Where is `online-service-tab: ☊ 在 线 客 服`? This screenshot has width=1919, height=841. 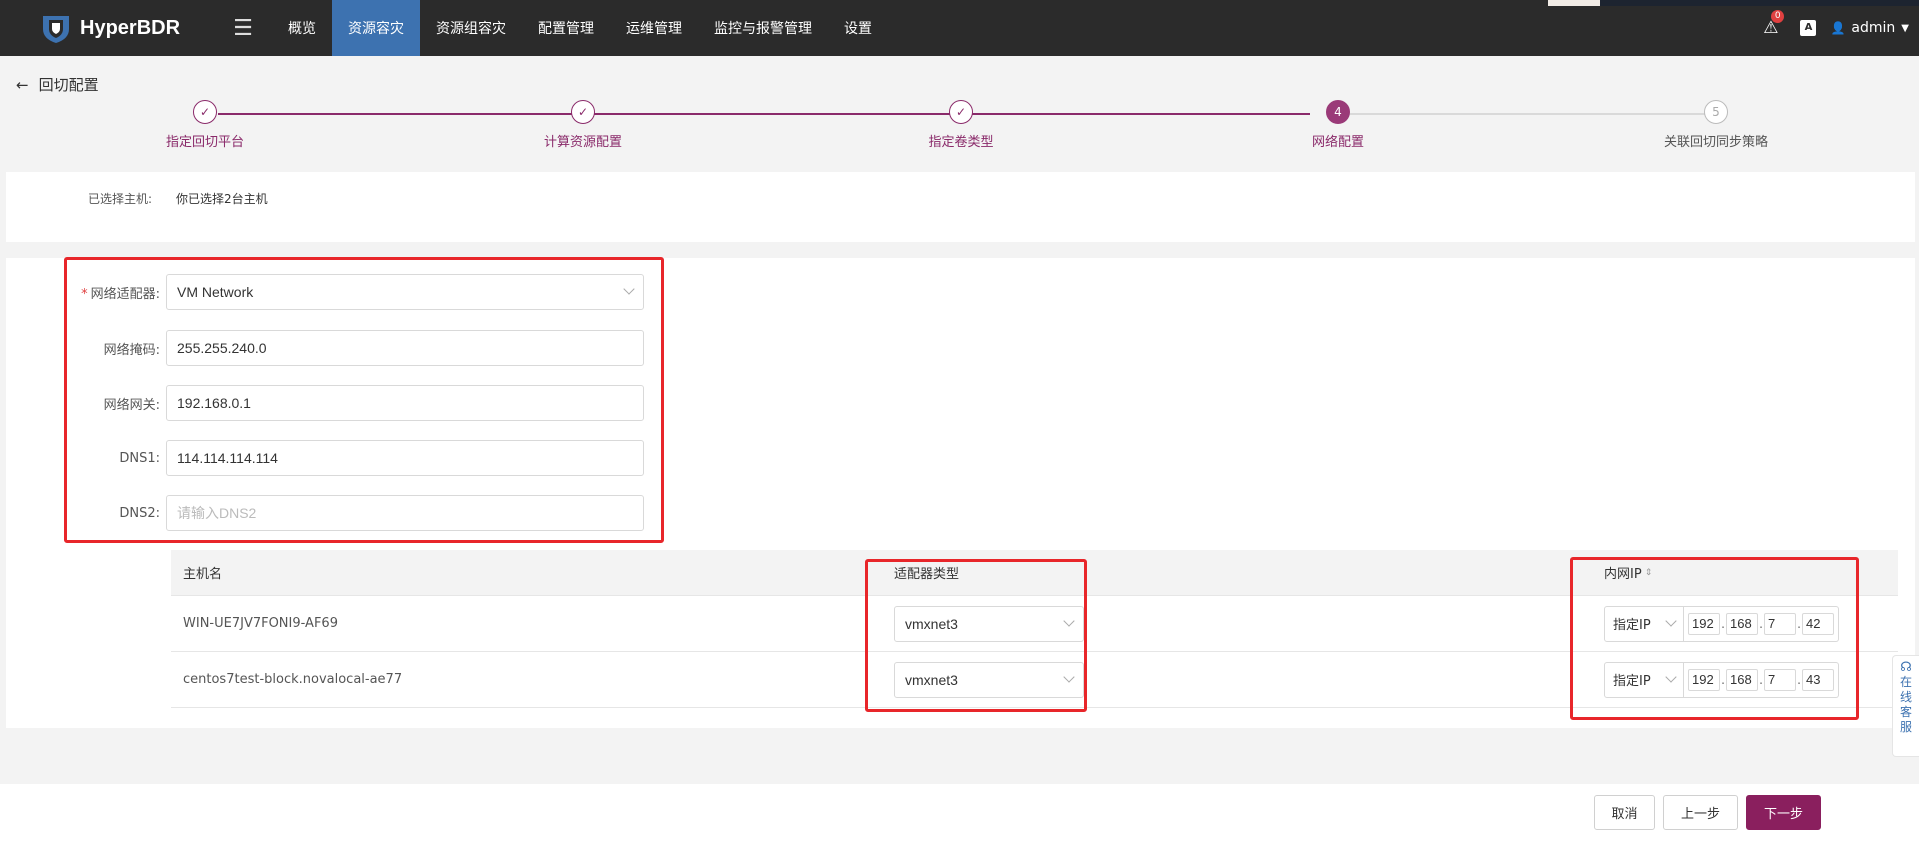
online-service-tab: ☊ 在 线 客 服 is located at coordinates (1905, 706).